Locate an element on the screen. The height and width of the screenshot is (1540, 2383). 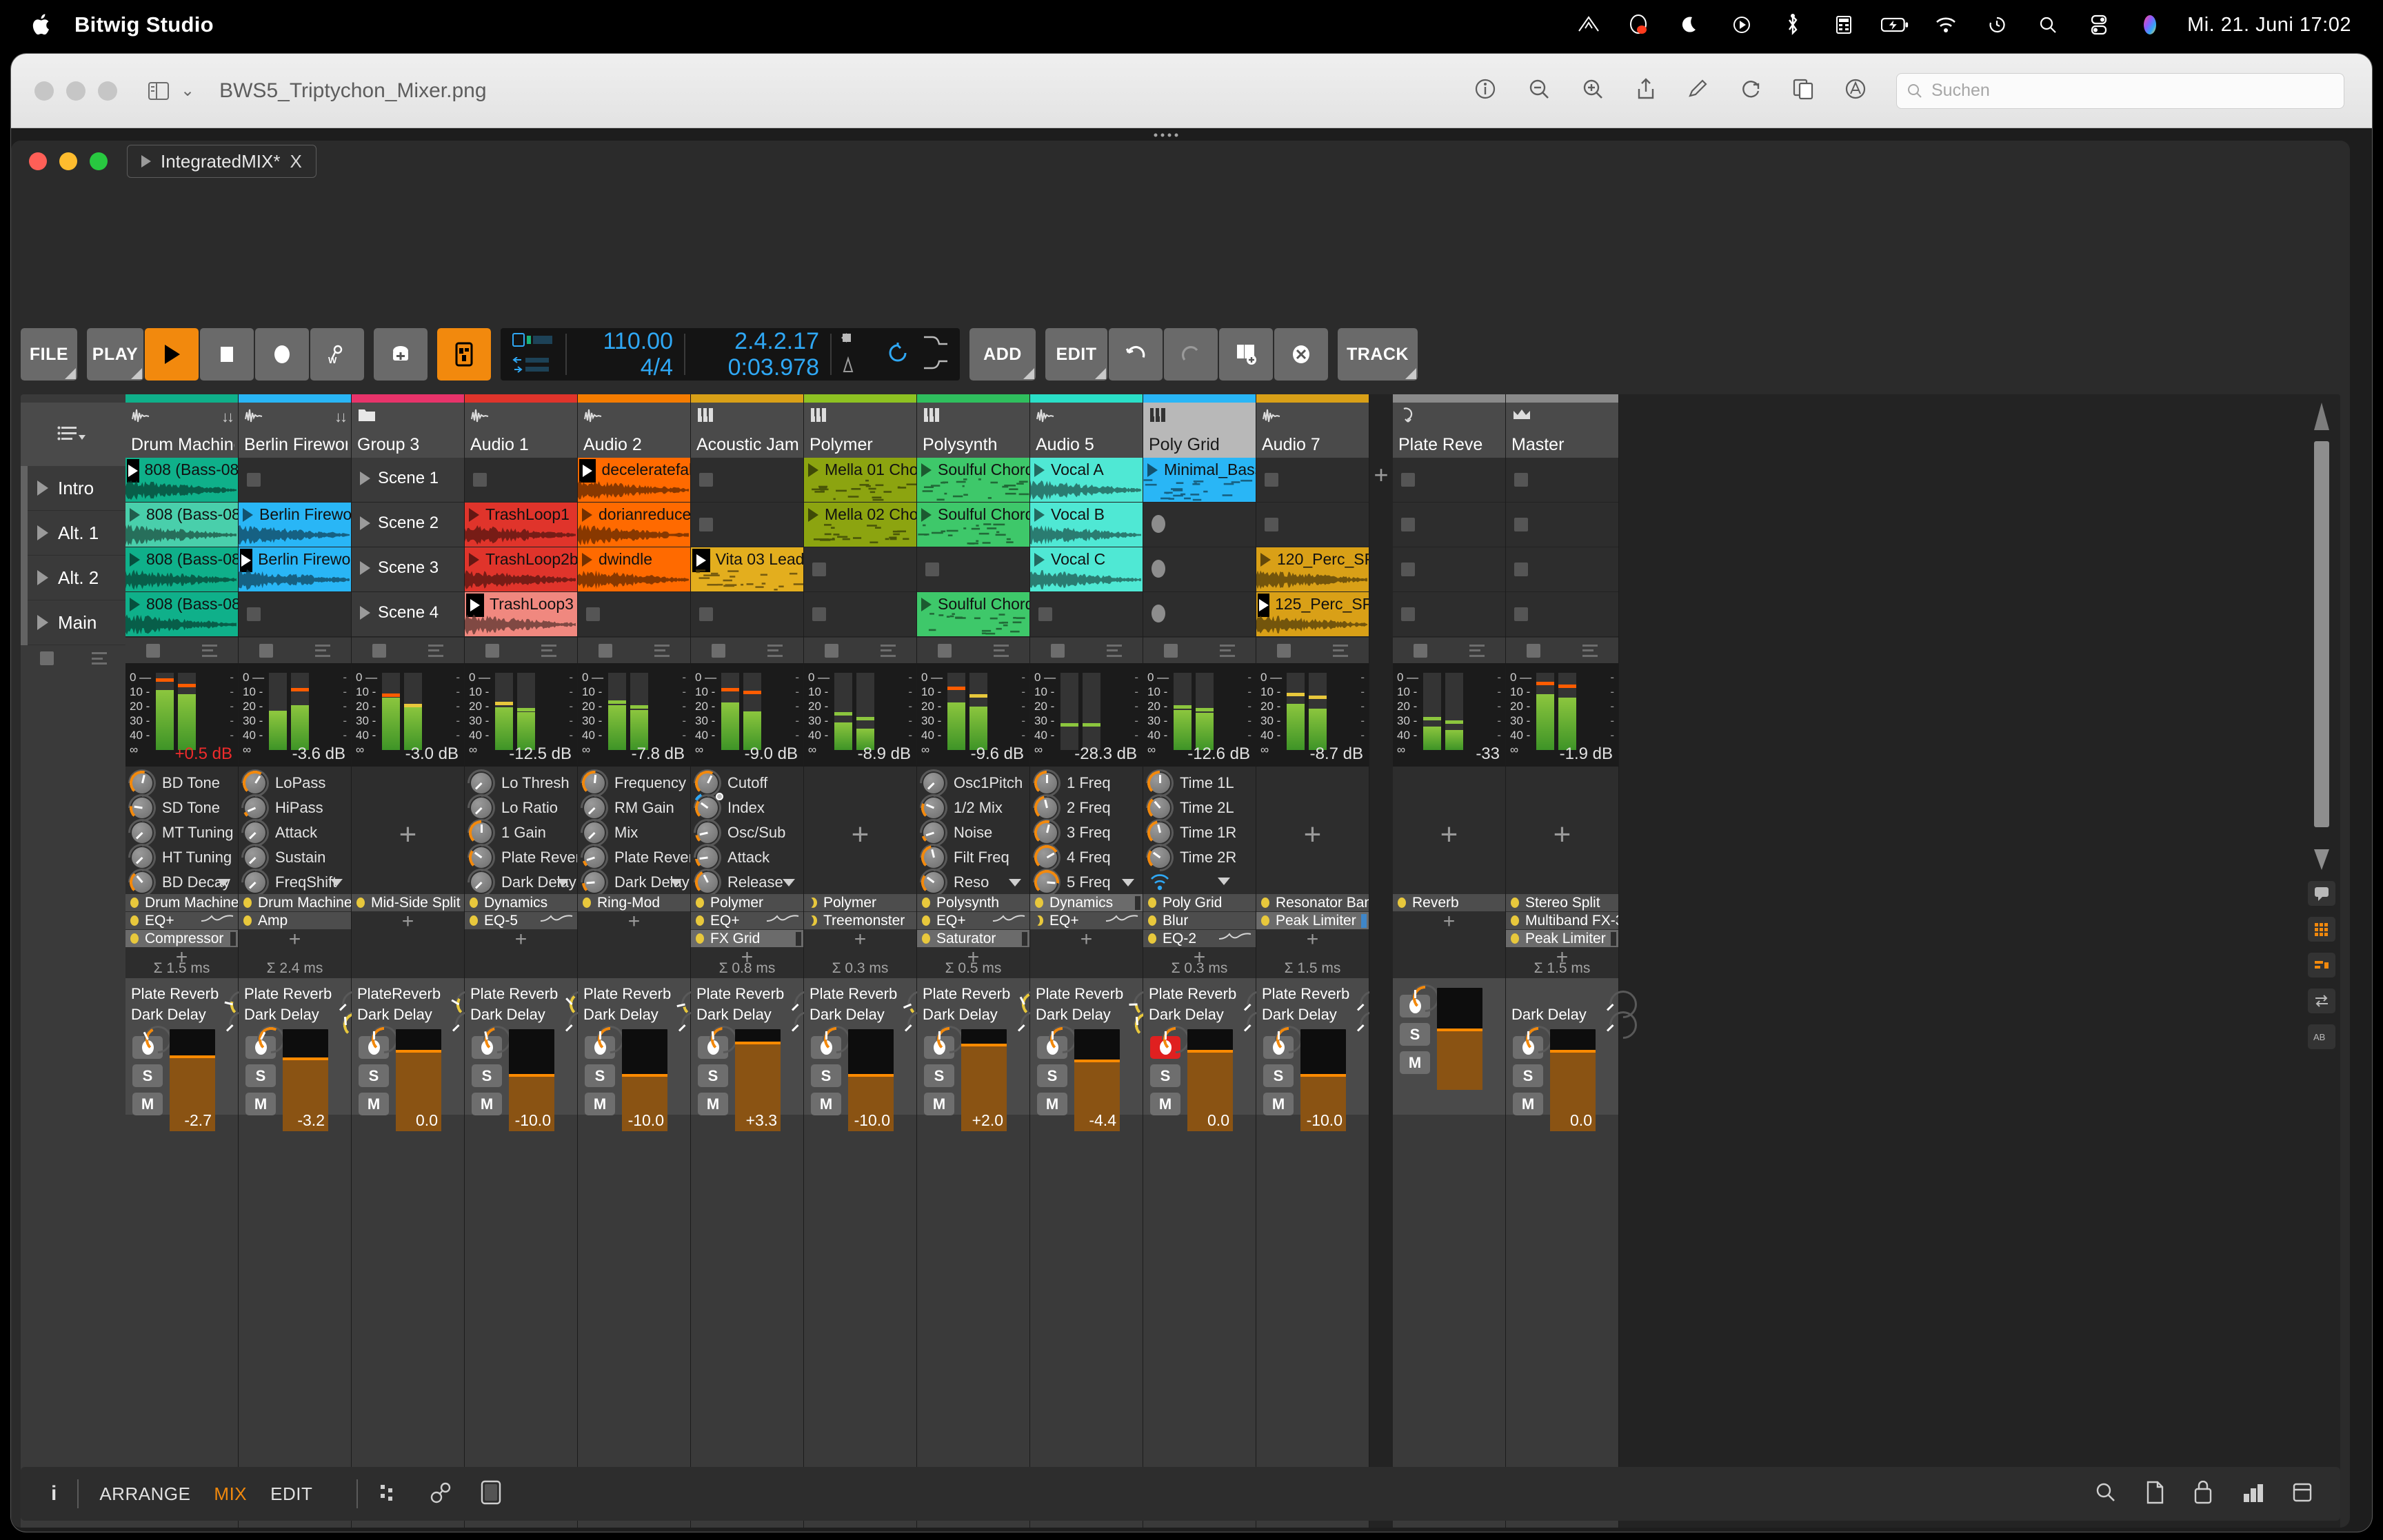
position-display: 2.4.2.17 0:03.978 is located at coordinates (757, 355).